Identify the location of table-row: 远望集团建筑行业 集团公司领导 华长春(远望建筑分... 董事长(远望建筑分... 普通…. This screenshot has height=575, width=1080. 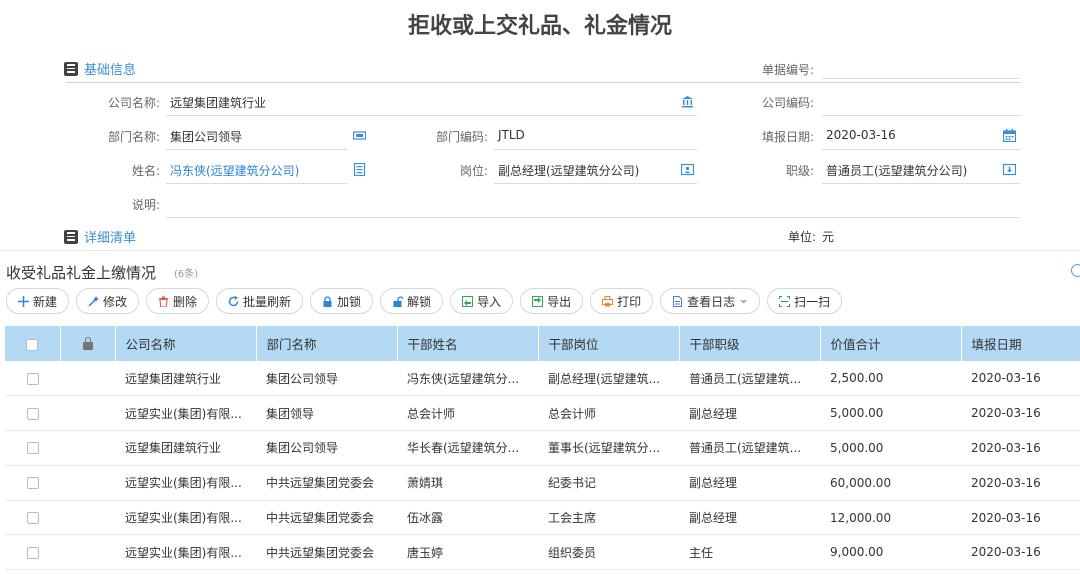
(542, 448).